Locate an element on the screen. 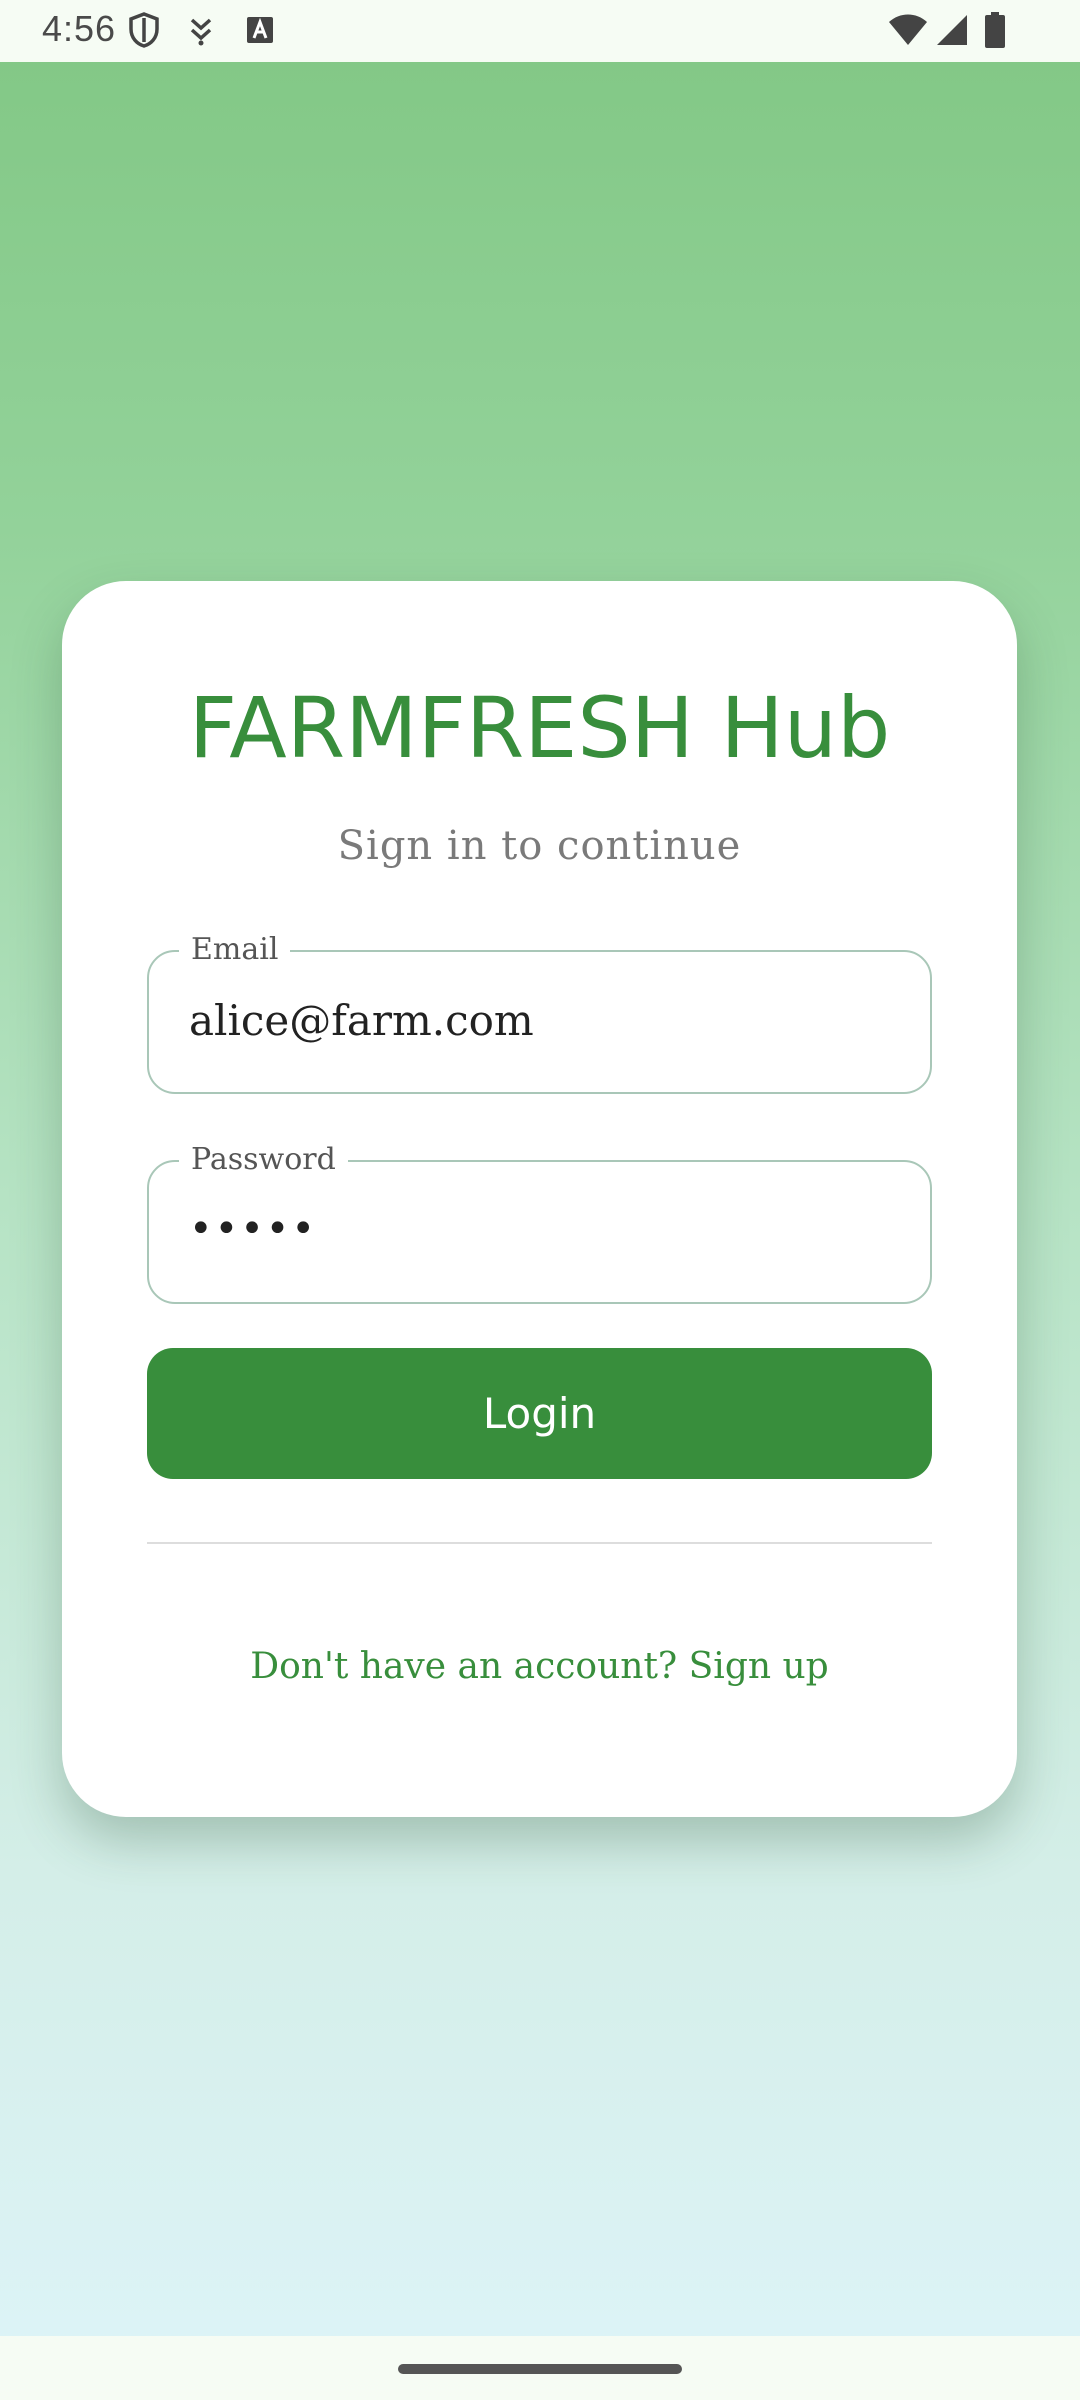 This screenshot has width=1080, height=2400. email-input: alice@farm.com is located at coordinates (539, 1020).